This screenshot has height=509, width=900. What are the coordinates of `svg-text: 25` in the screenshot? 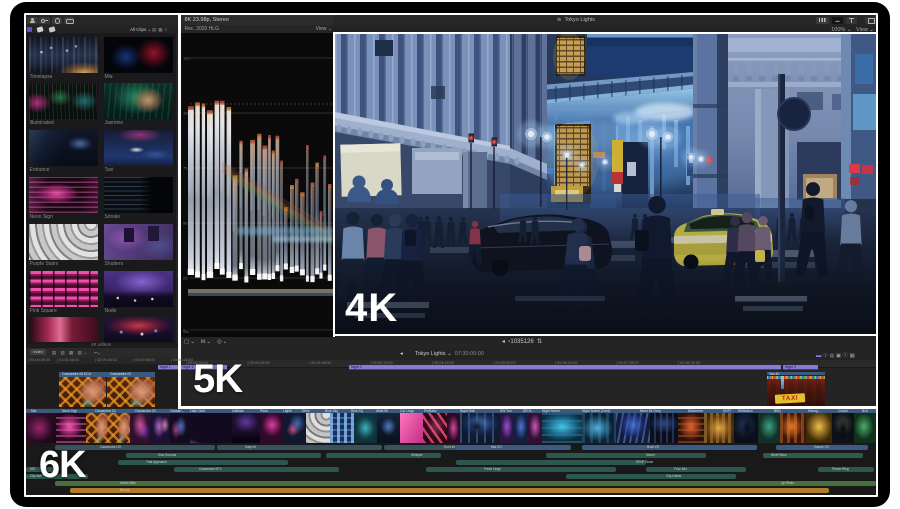 It's located at (185, 278).